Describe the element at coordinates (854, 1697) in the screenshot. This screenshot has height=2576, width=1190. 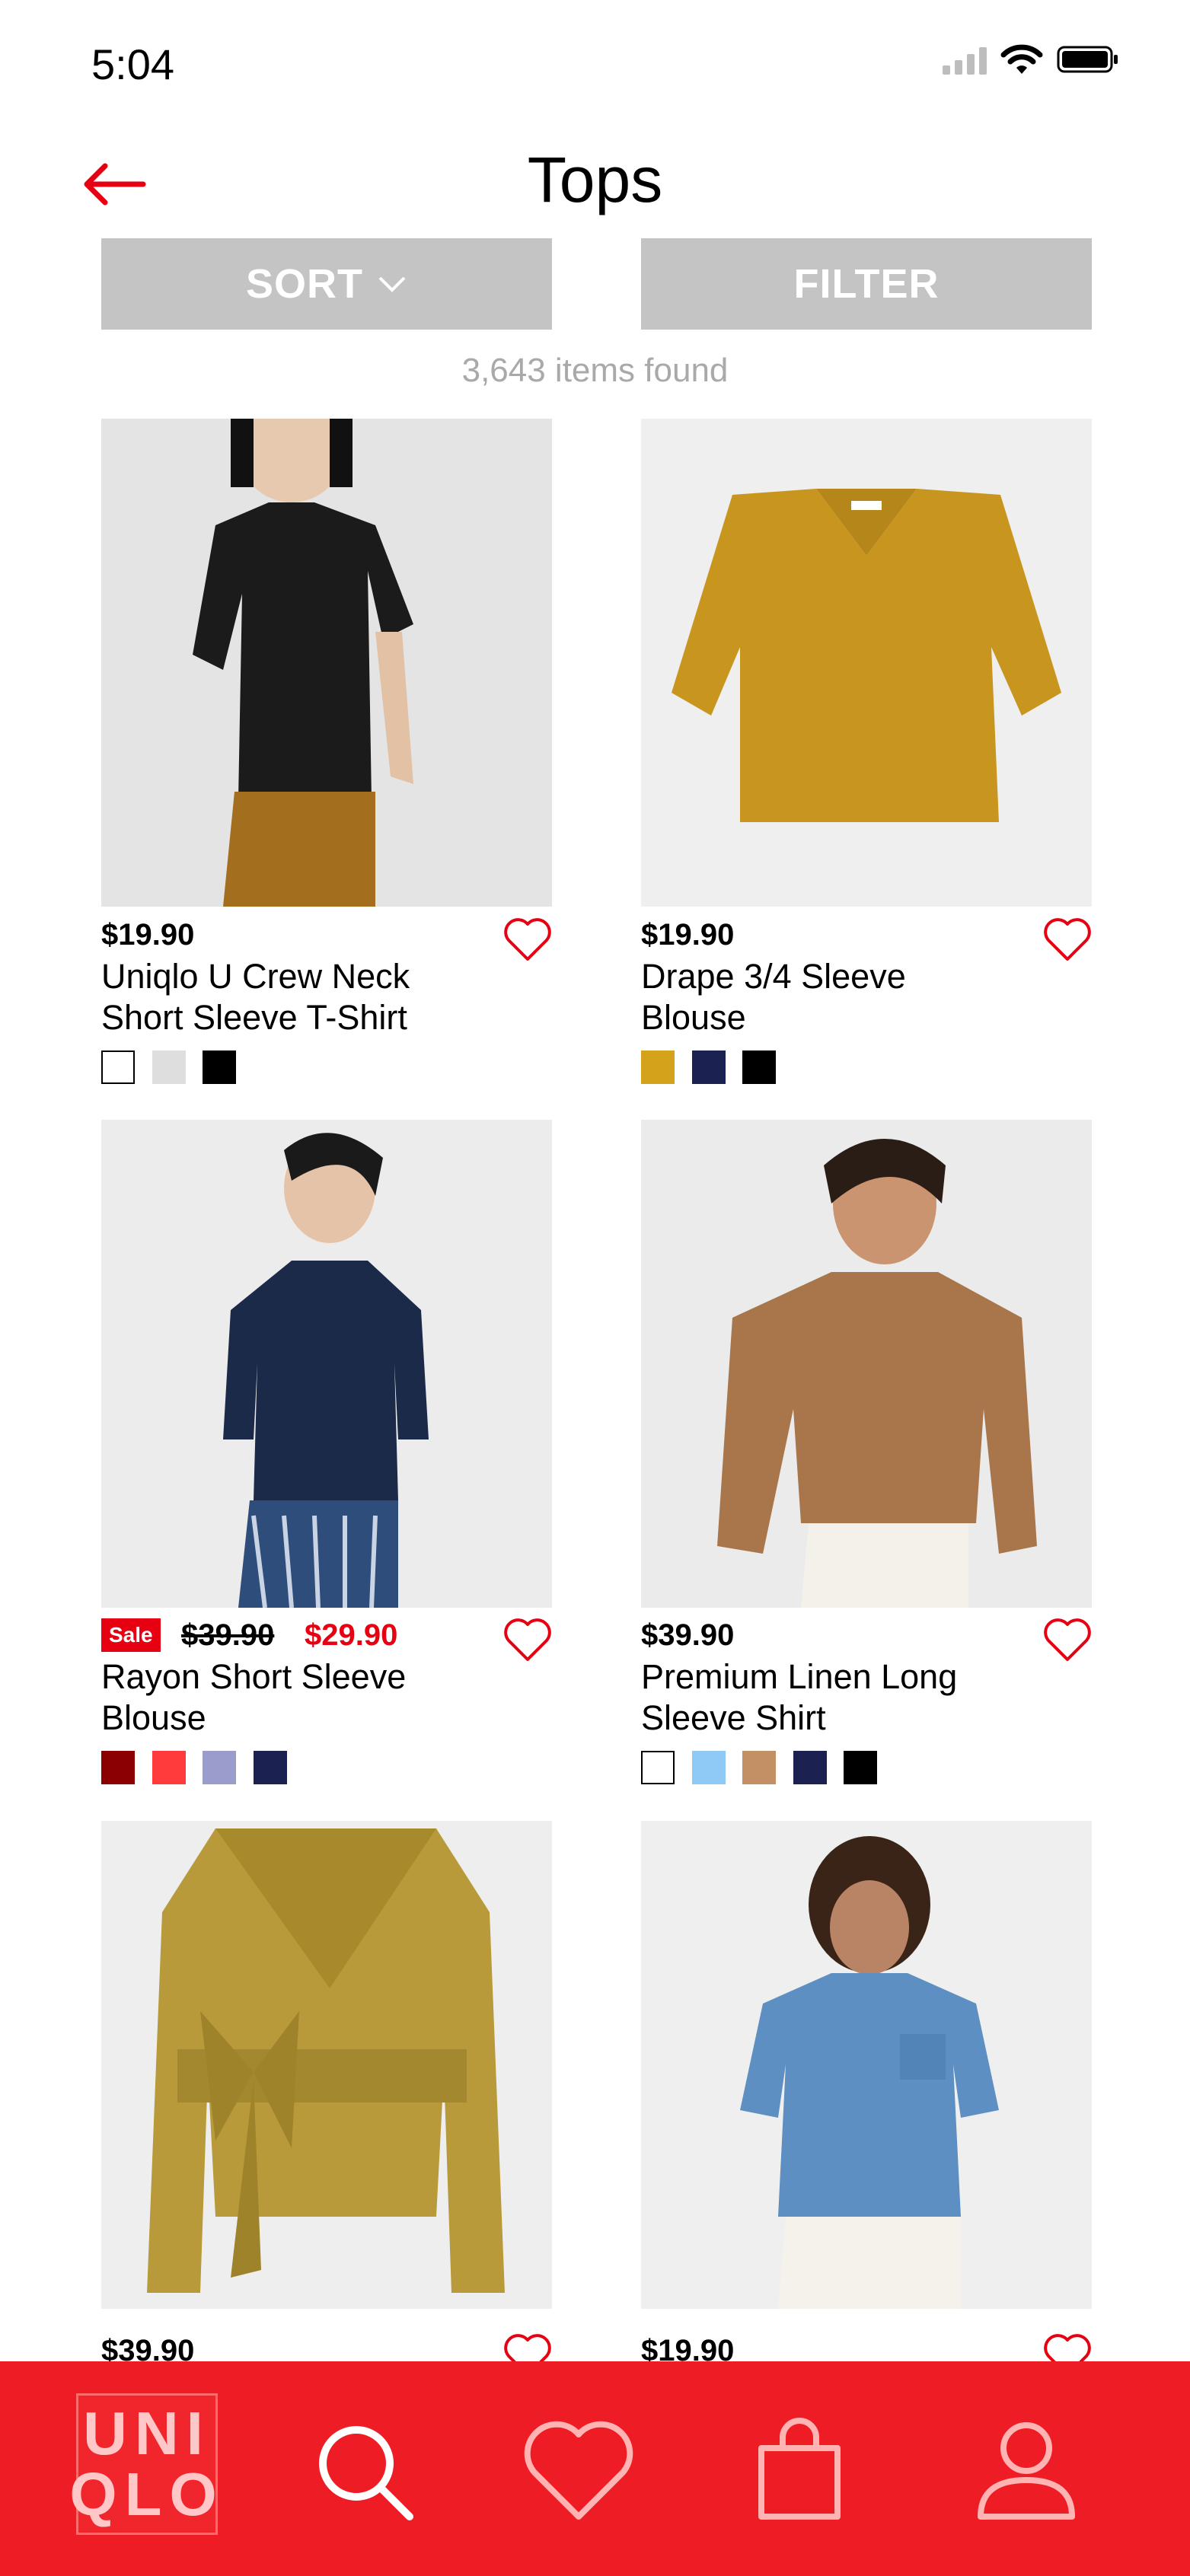
I see `product-name: Premium Linen Long Sleeve Shirt` at that location.